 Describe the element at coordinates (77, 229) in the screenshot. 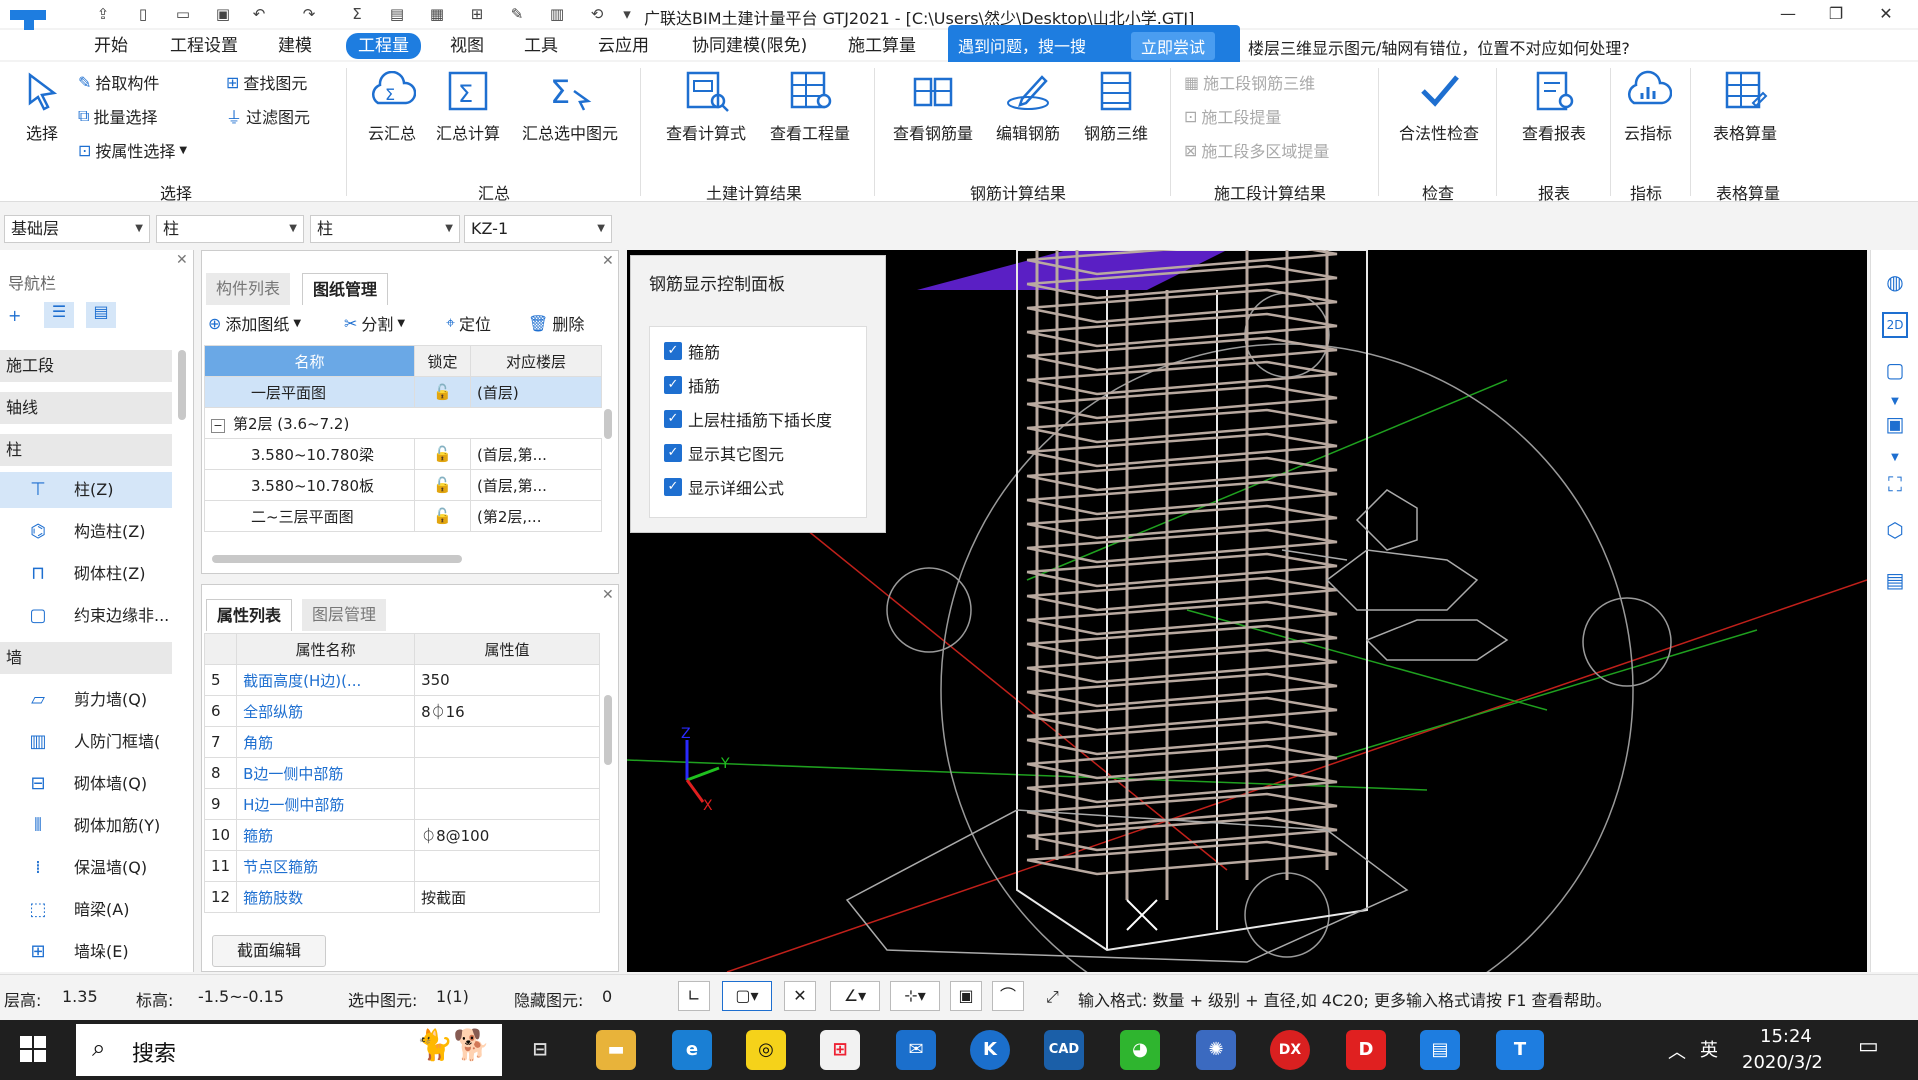

I see `floor-select: 基础层 ▼` at that location.